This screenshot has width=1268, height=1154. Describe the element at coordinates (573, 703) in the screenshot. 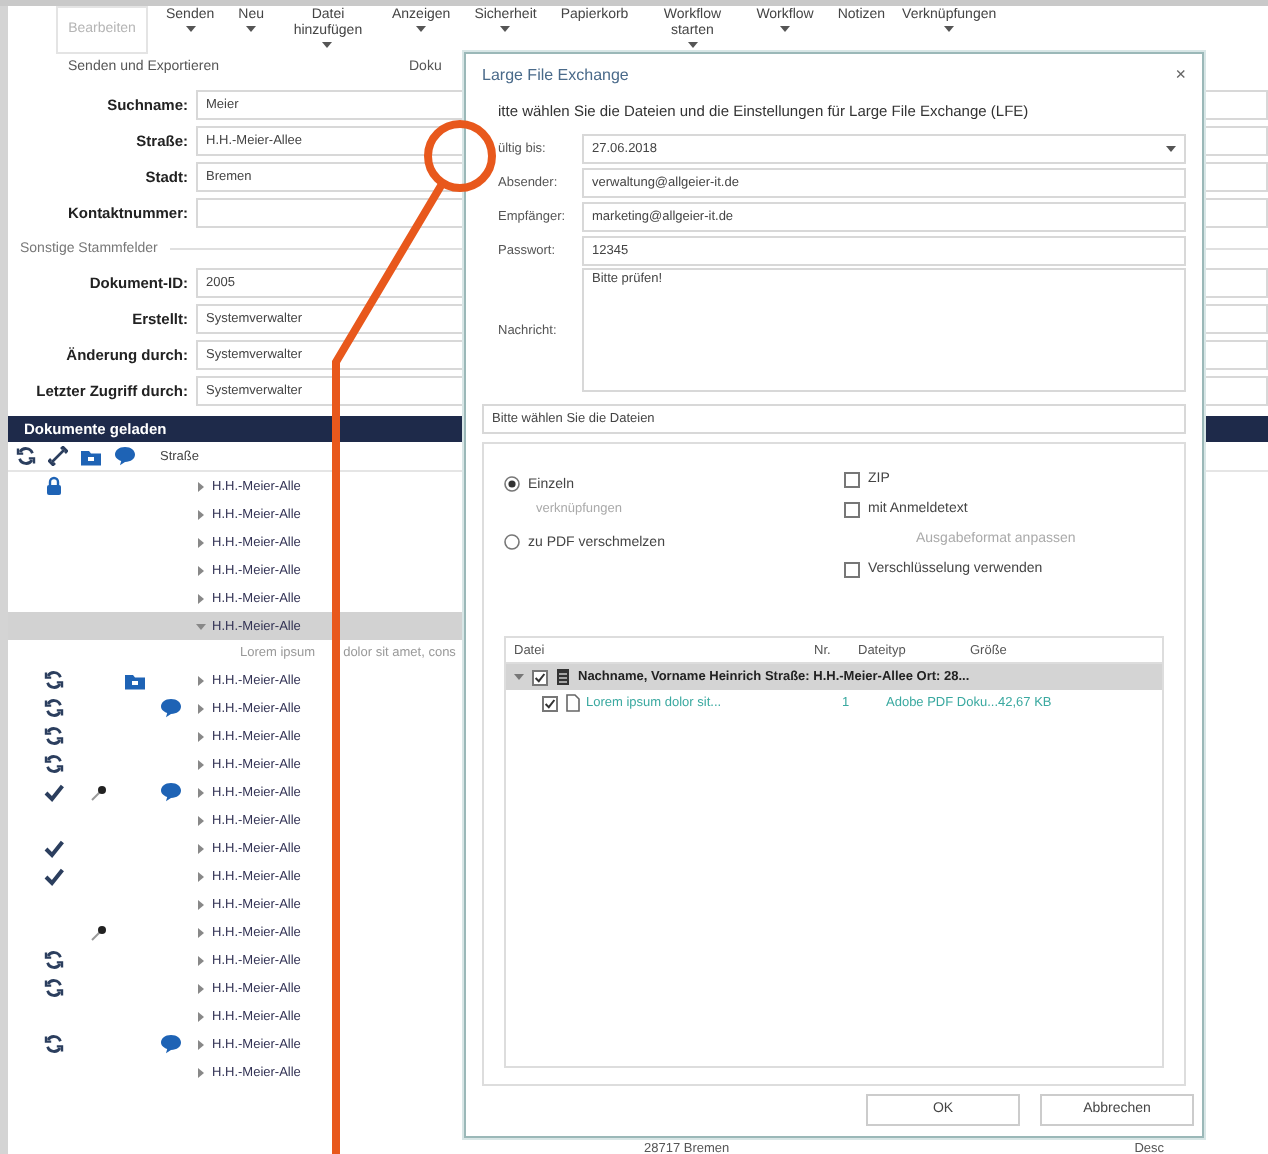

I see `document-icon` at that location.